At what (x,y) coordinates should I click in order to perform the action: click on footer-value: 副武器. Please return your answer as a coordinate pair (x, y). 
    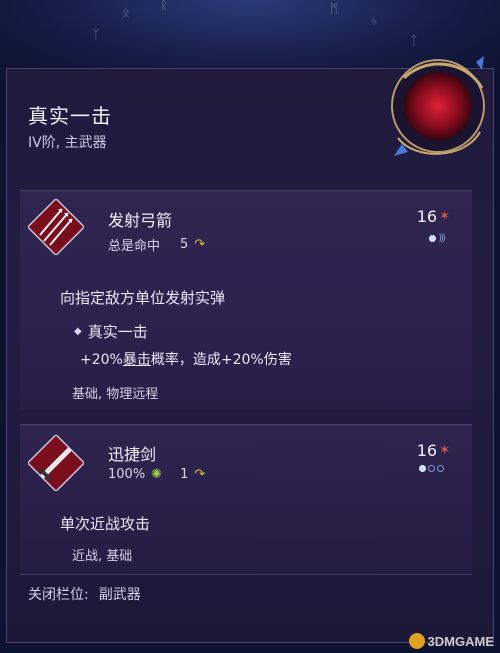
    Looking at the image, I should click on (119, 595).